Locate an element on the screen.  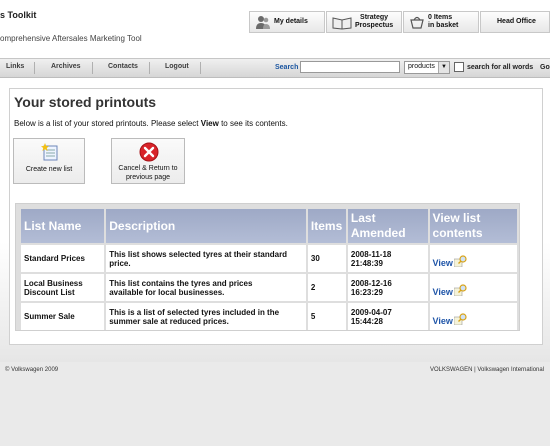
cell-list-name: Summer Sale is located at coordinates (63, 316).